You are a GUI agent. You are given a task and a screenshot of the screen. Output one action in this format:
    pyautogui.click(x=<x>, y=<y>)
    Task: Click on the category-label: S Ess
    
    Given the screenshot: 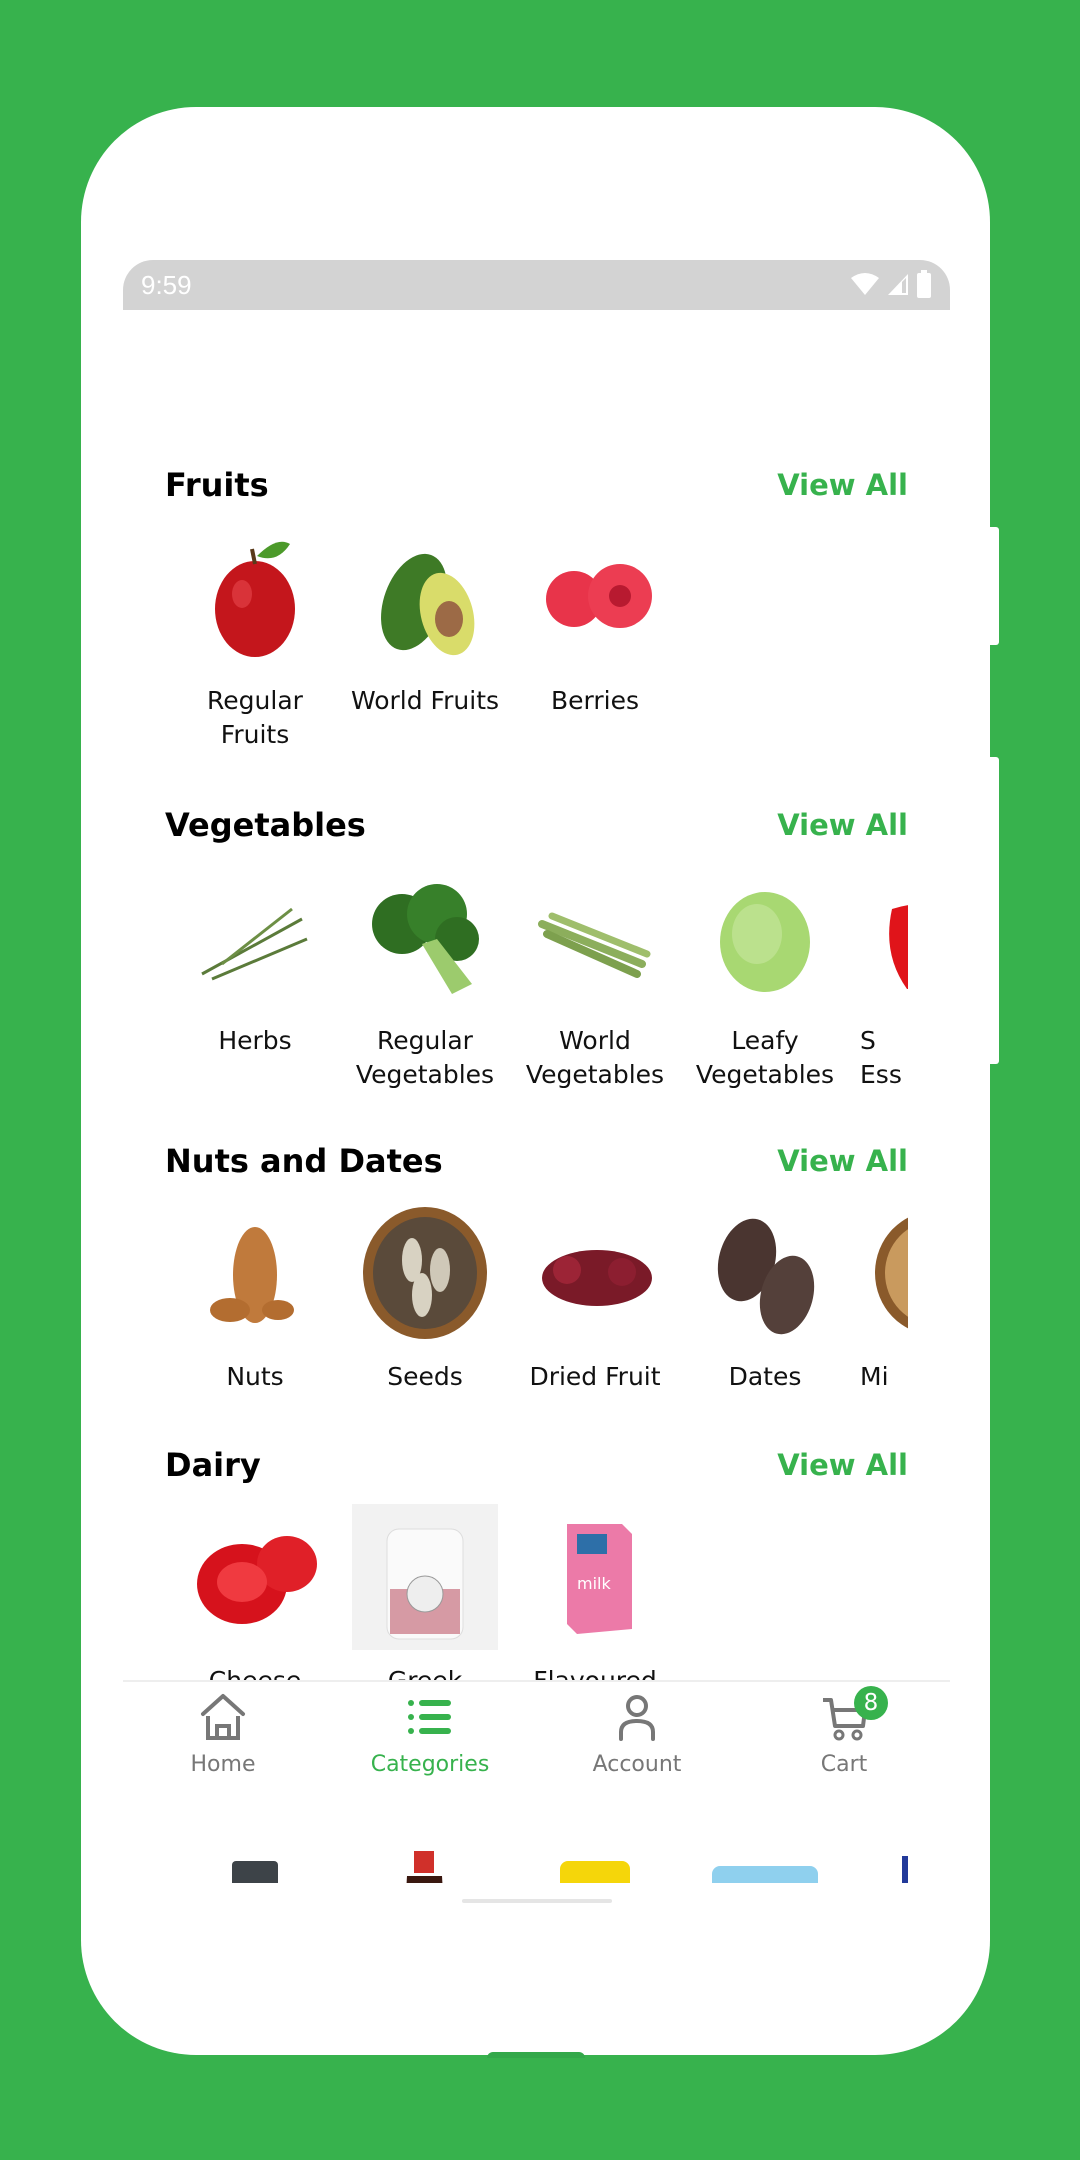 What is the action you would take?
    pyautogui.click(x=881, y=1057)
    